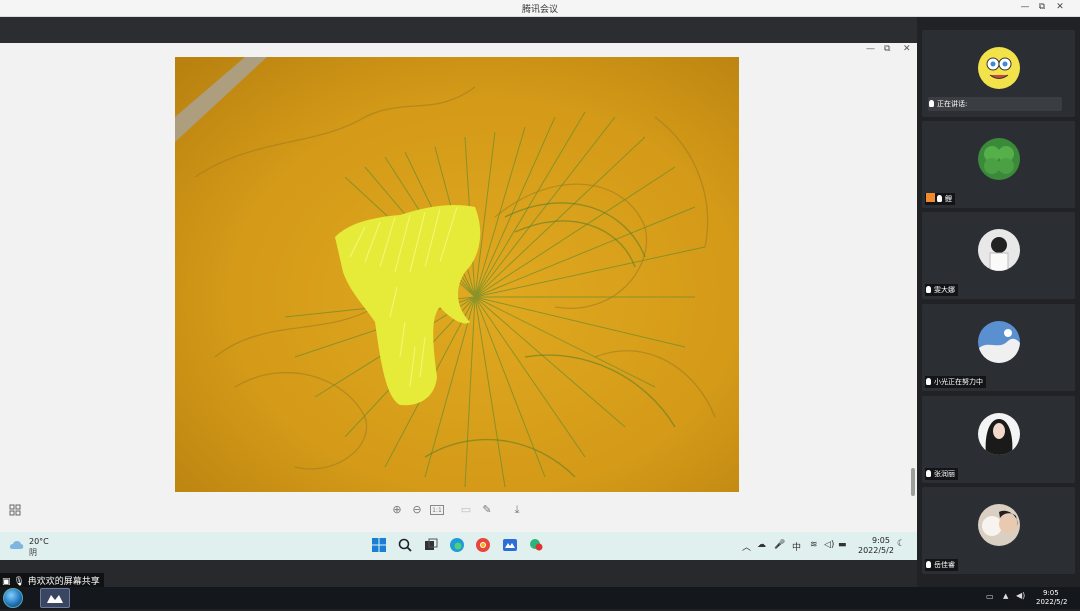 The height and width of the screenshot is (611, 1080). What do you see at coordinates (510, 545) in the screenshot?
I see `tencent-meeting-icon` at bounding box center [510, 545].